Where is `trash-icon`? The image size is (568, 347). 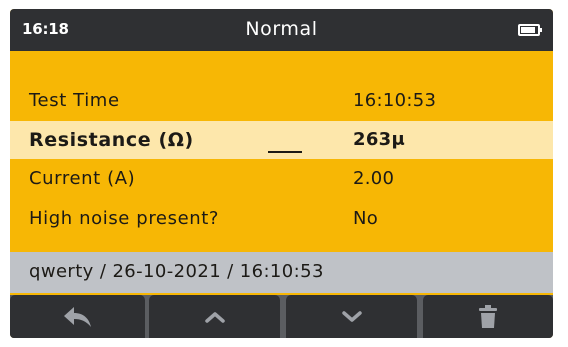
trash-icon is located at coordinates (488, 316).